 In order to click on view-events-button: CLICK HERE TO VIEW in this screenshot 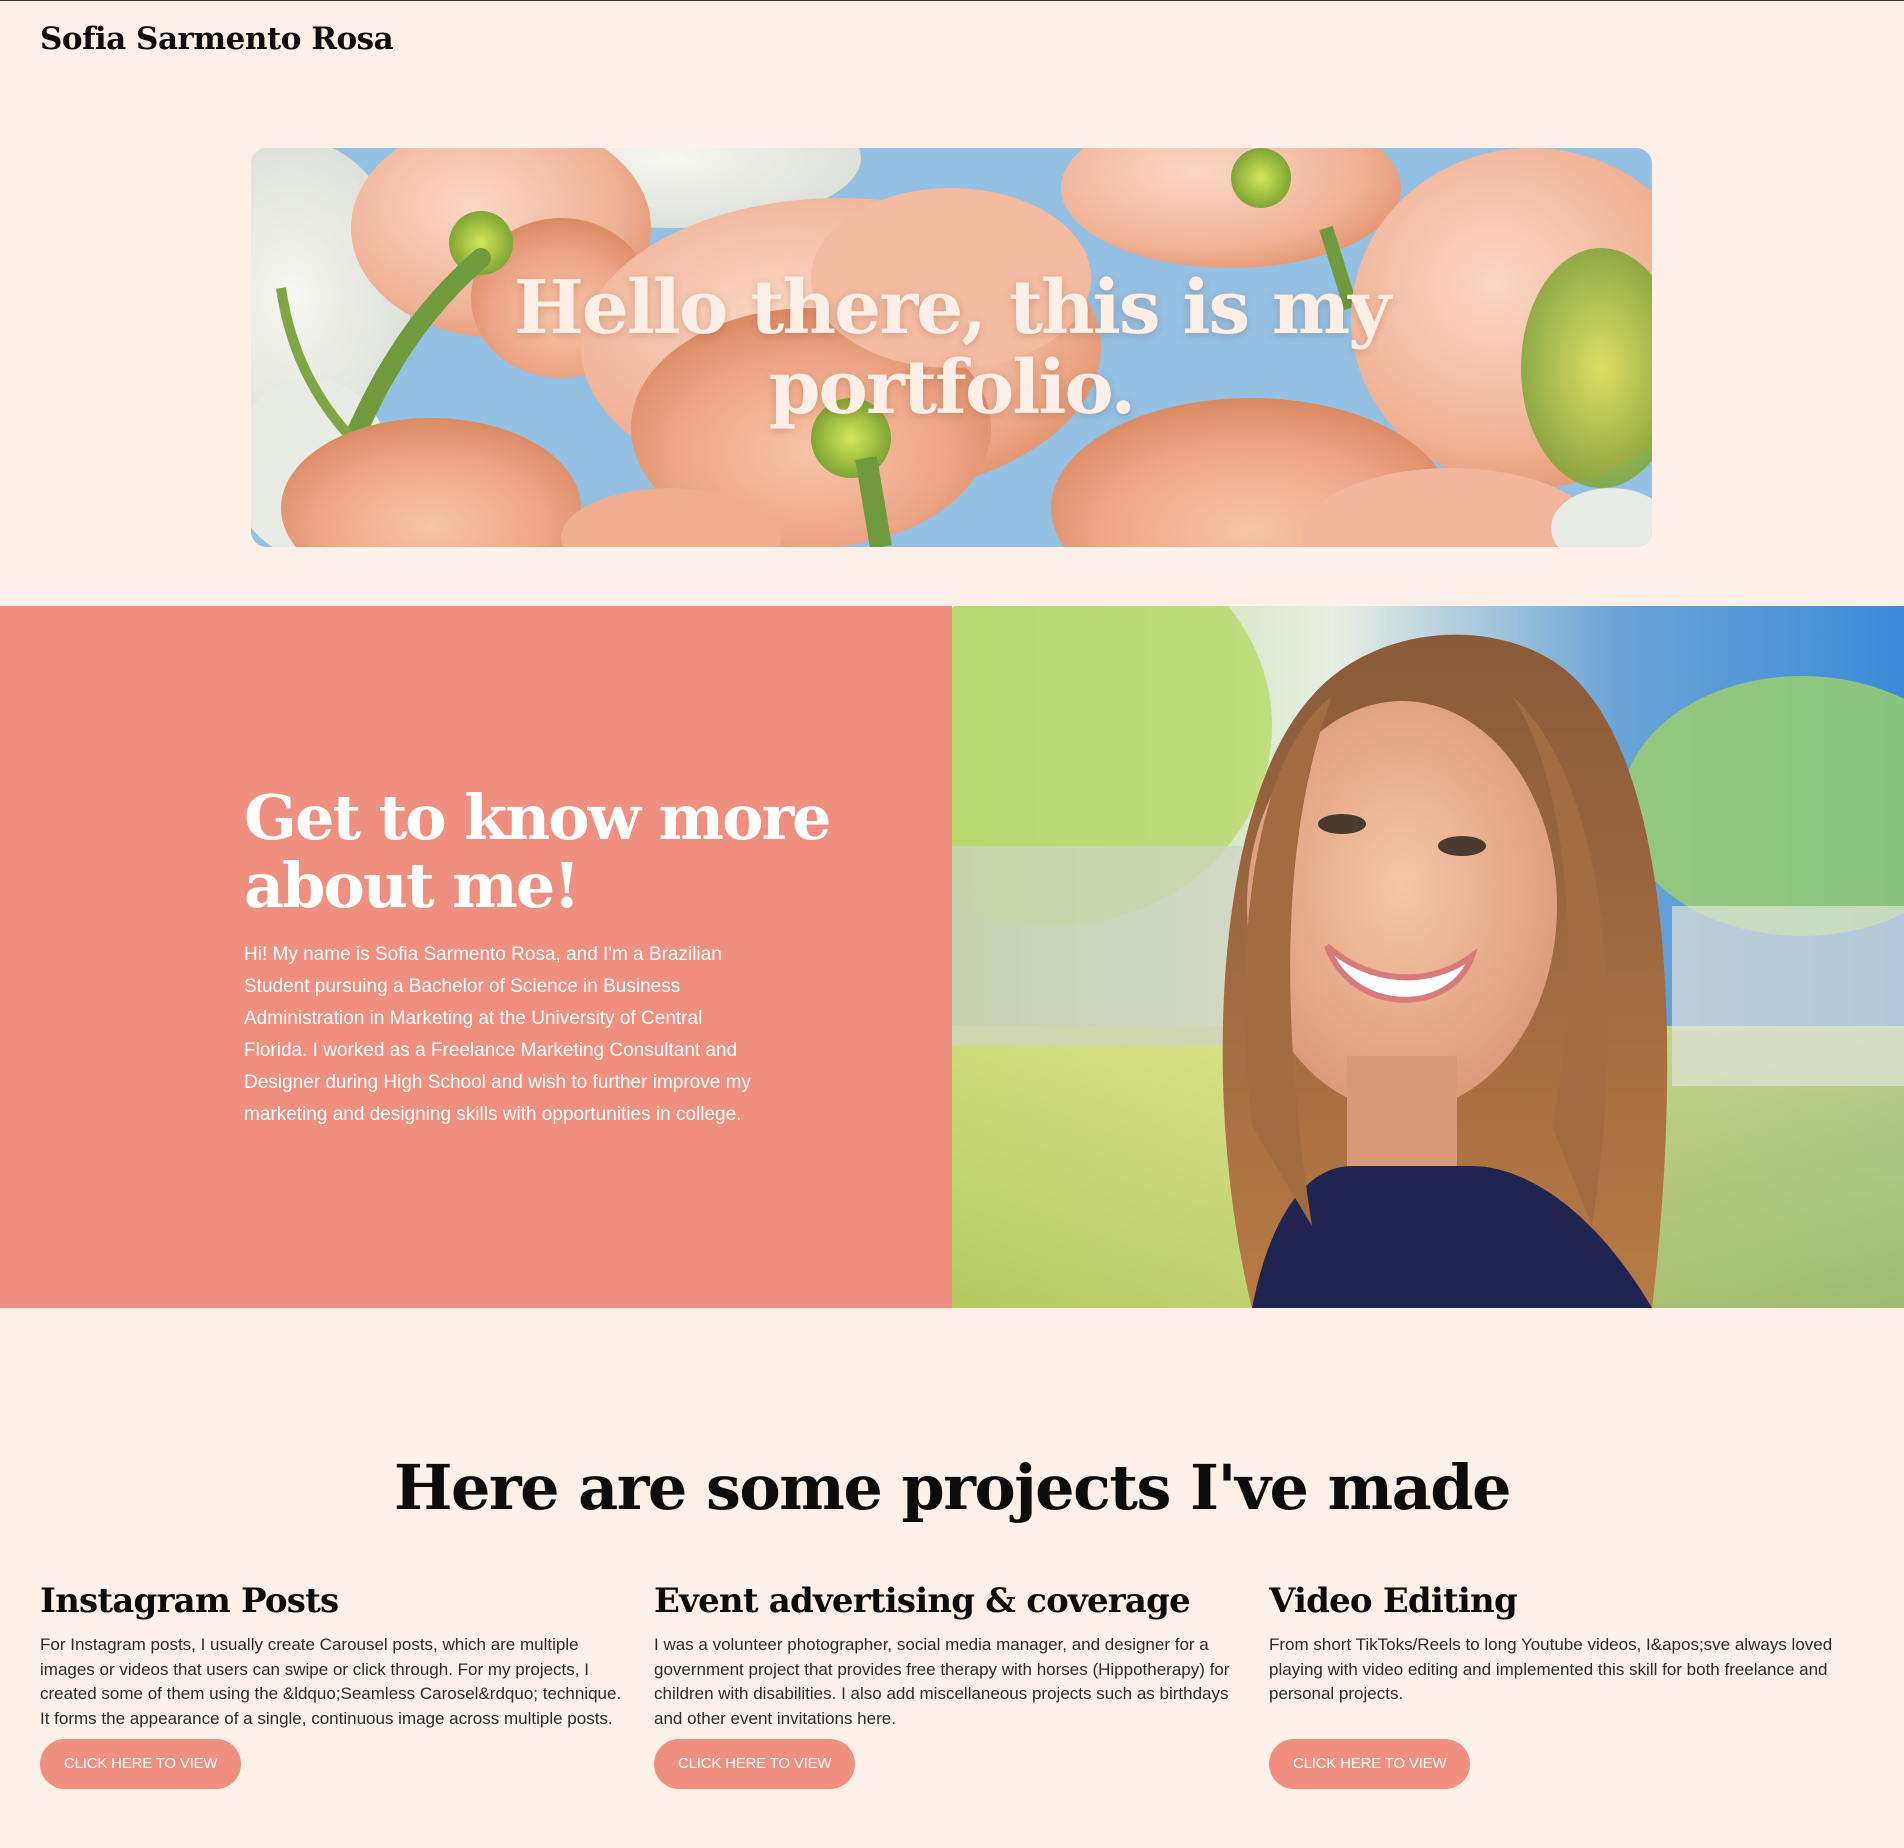, I will do `click(755, 1764)`.